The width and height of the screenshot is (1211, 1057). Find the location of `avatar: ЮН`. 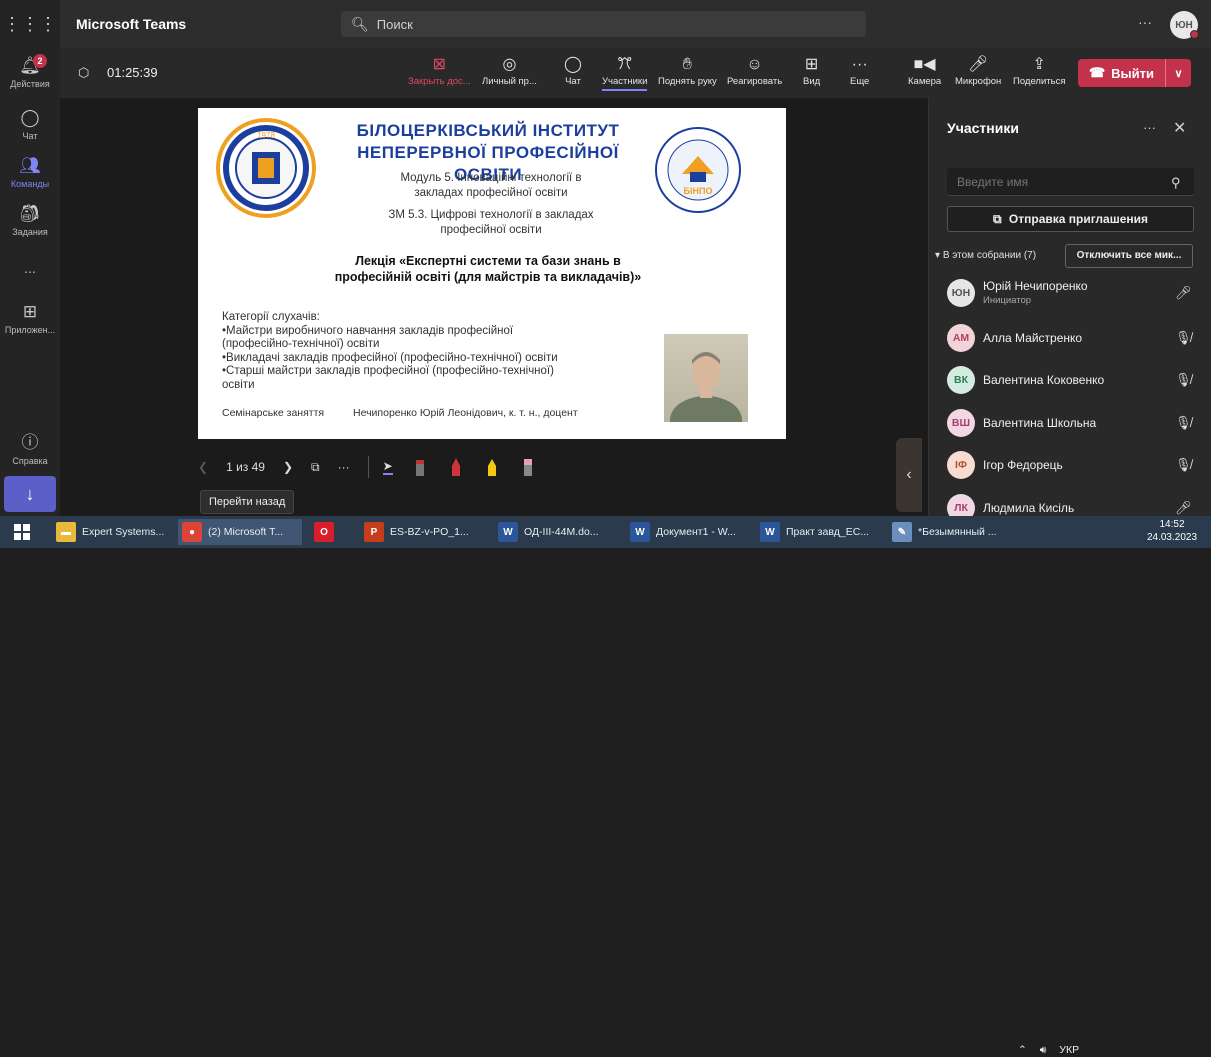

avatar: ЮН is located at coordinates (1184, 25).